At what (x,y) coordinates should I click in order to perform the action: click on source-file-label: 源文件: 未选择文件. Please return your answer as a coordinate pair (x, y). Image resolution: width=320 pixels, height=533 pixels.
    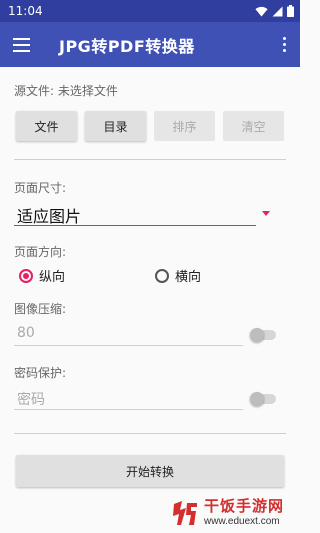
    Looking at the image, I should click on (66, 91).